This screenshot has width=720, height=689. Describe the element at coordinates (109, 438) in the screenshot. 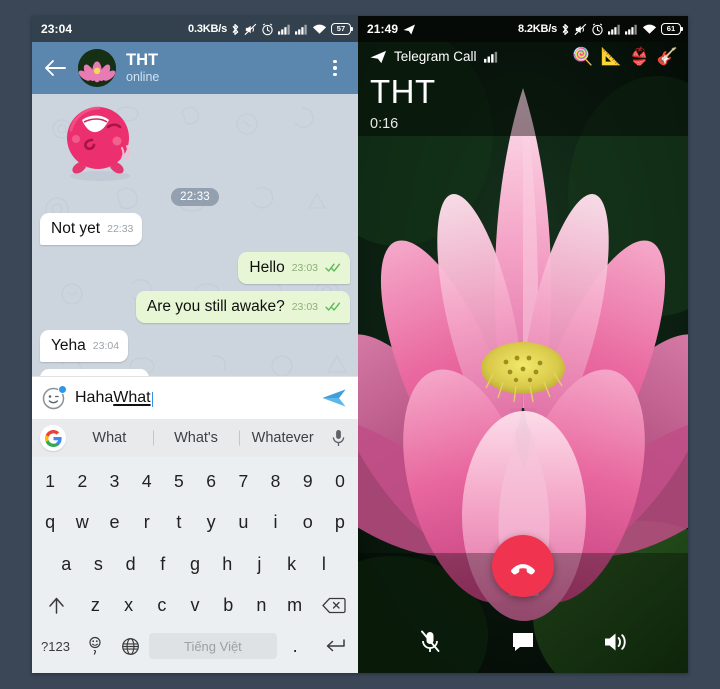

I see `suggestion-1: What` at that location.